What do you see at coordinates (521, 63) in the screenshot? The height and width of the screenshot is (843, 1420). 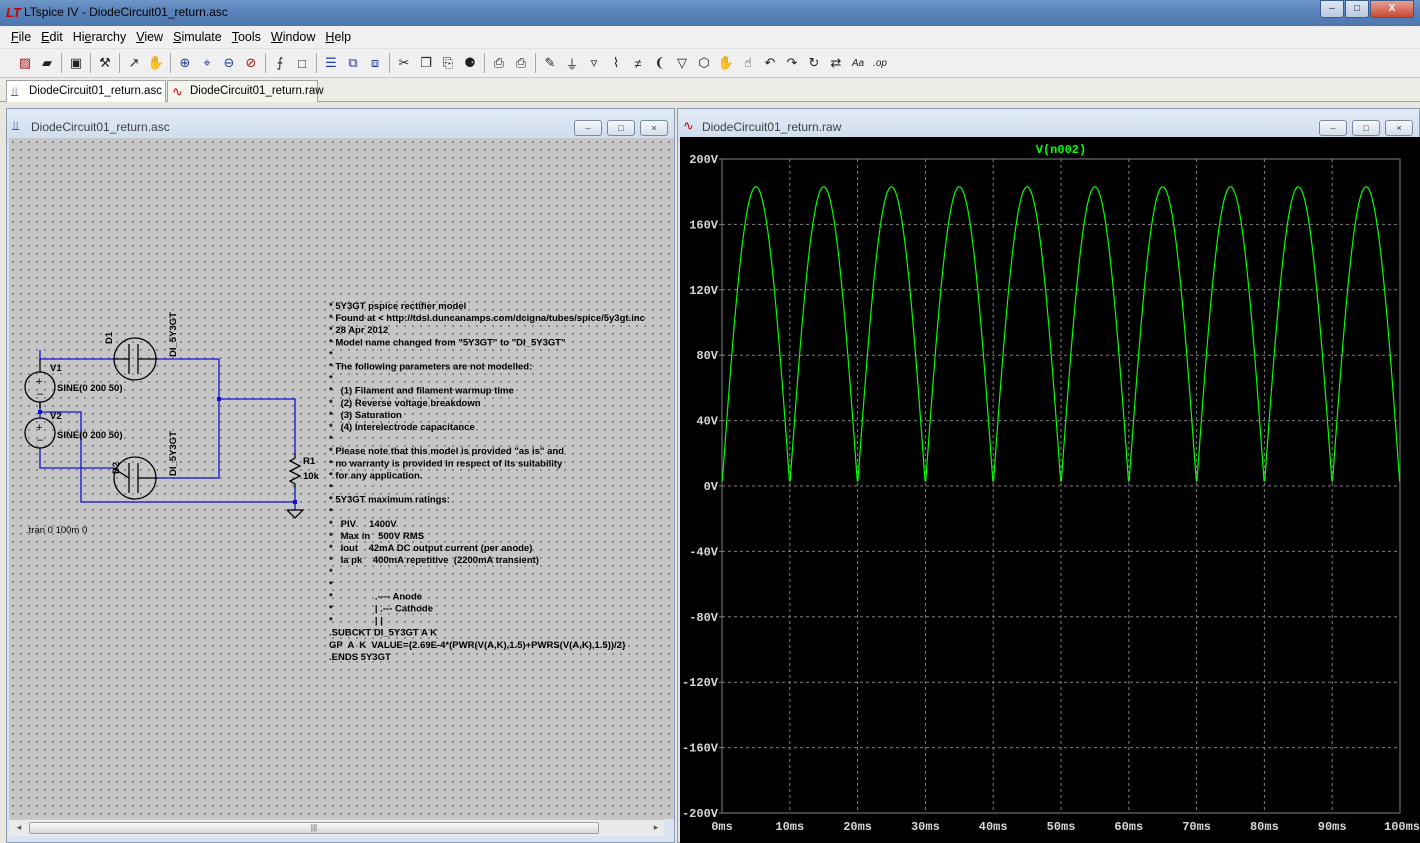 I see `print-icon: ⎙` at bounding box center [521, 63].